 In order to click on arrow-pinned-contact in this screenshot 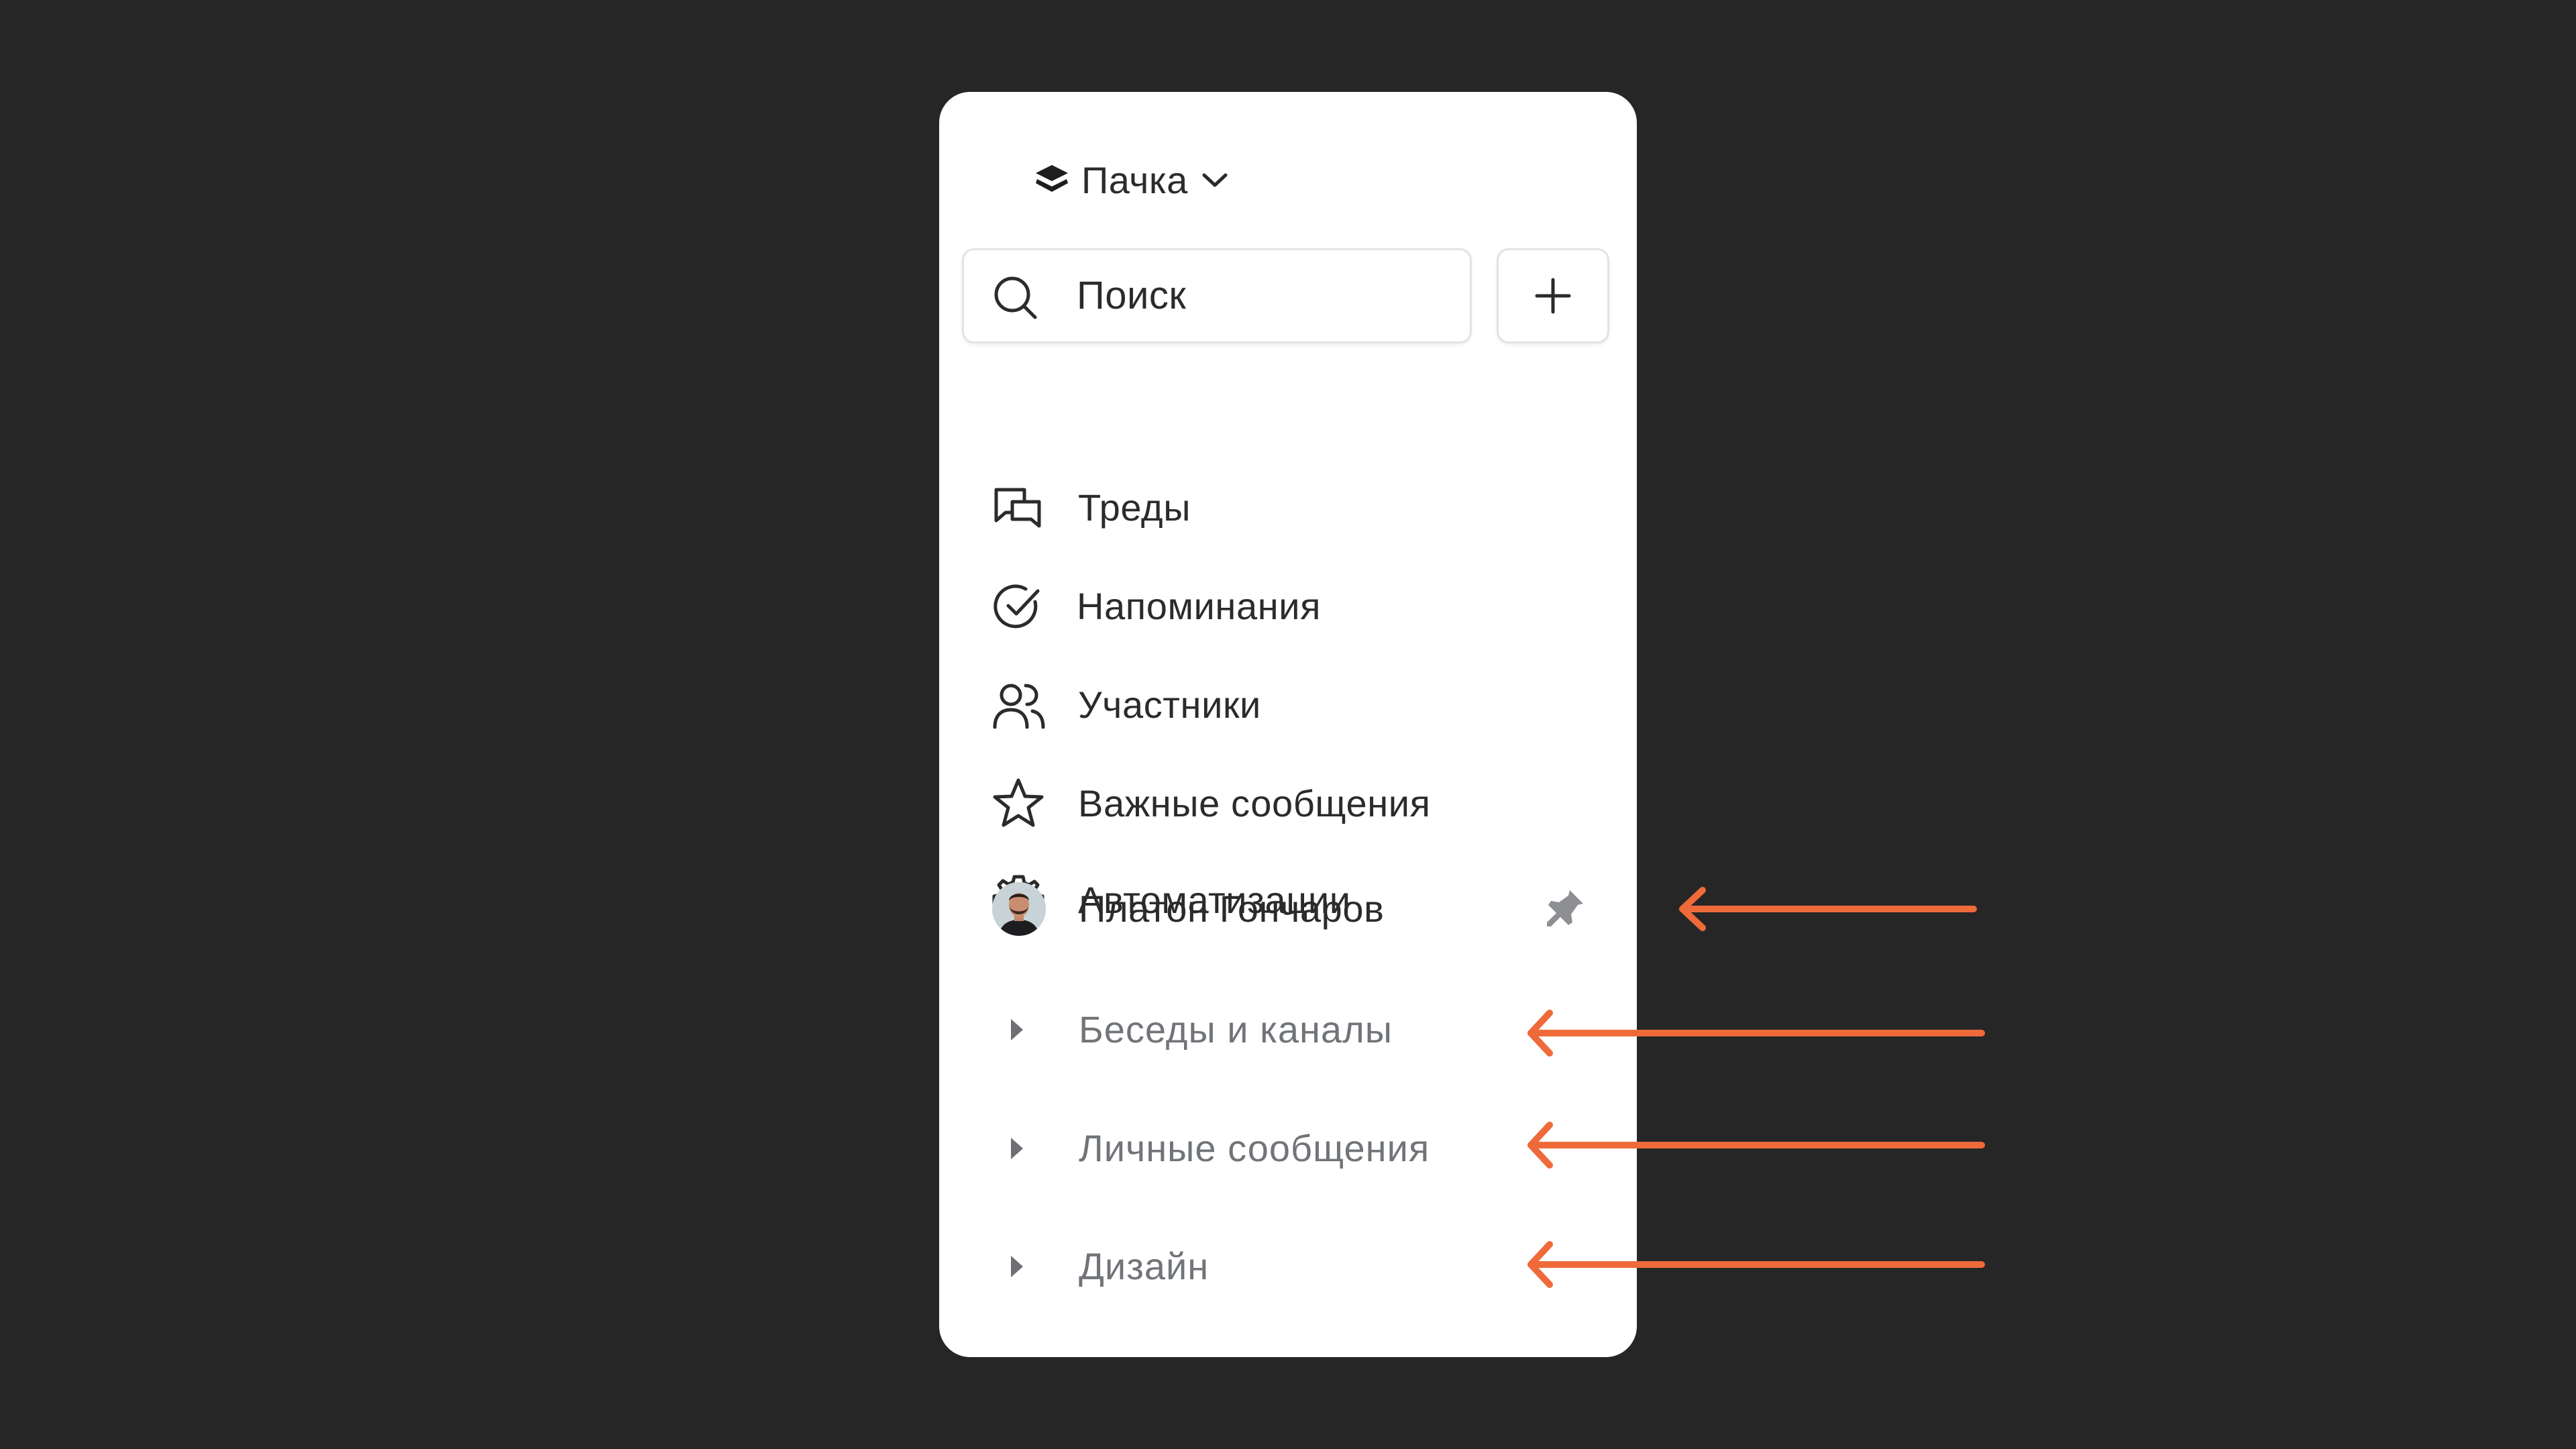, I will do `click(1828, 909)`.